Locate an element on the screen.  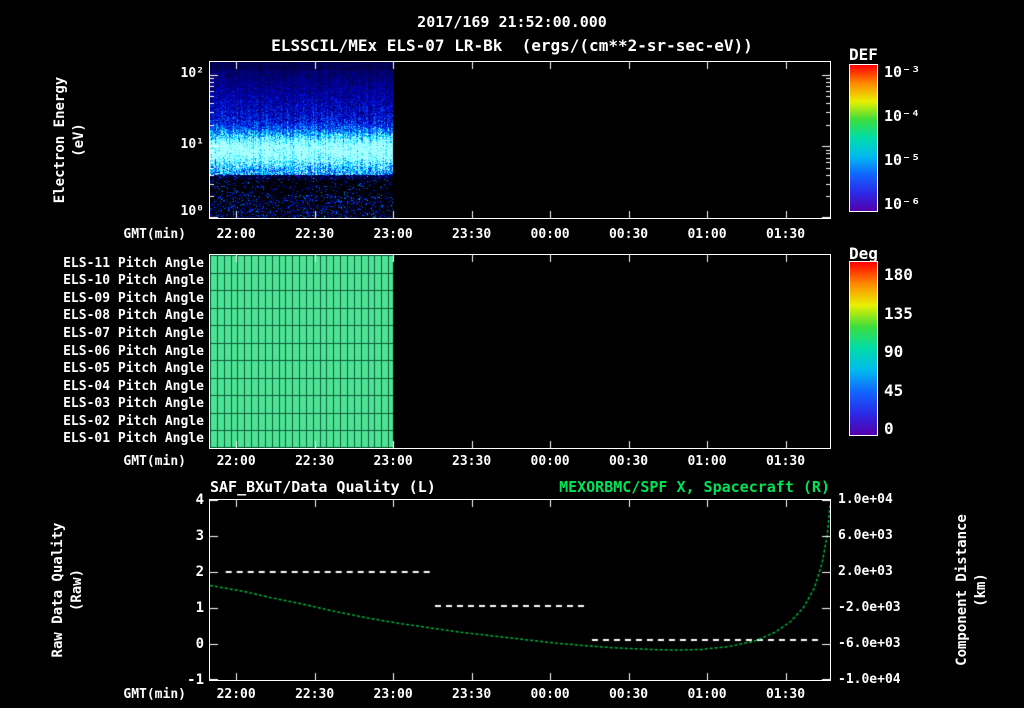
deg-colorbar-tick: 45 is located at coordinates (894, 390).